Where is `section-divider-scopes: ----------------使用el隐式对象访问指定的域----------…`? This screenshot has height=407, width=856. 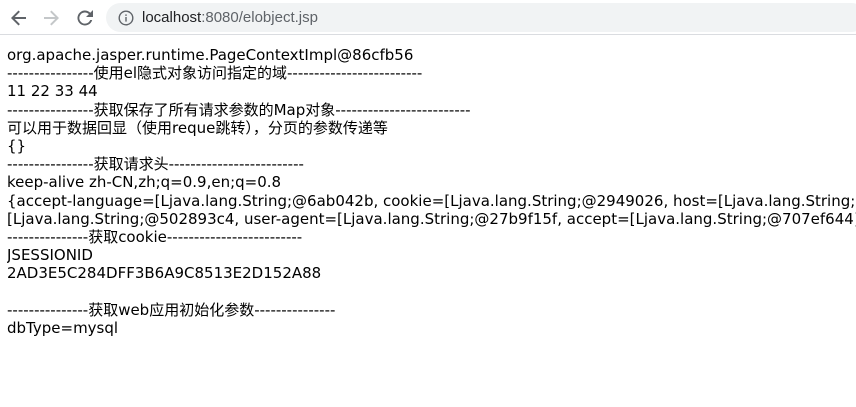 section-divider-scopes: ----------------使用el隐式对象访问指定的域----------… is located at coordinates (215, 73).